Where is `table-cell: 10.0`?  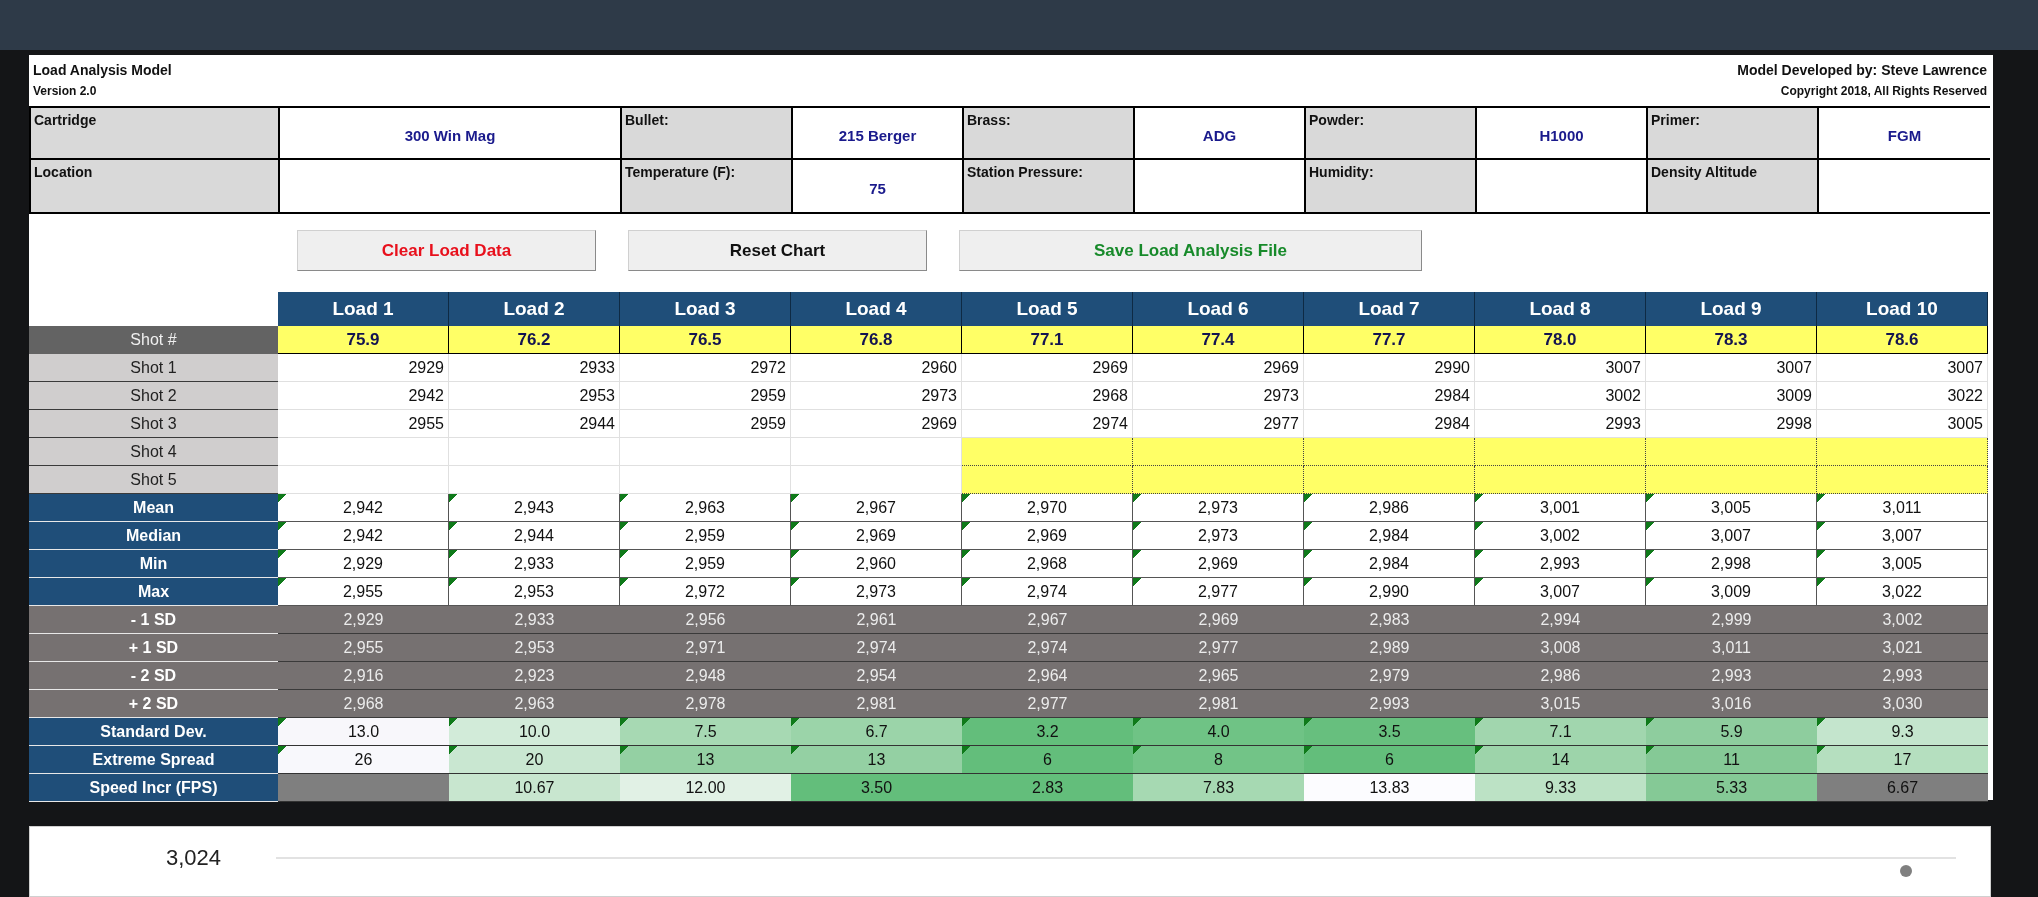 table-cell: 10.0 is located at coordinates (534, 732).